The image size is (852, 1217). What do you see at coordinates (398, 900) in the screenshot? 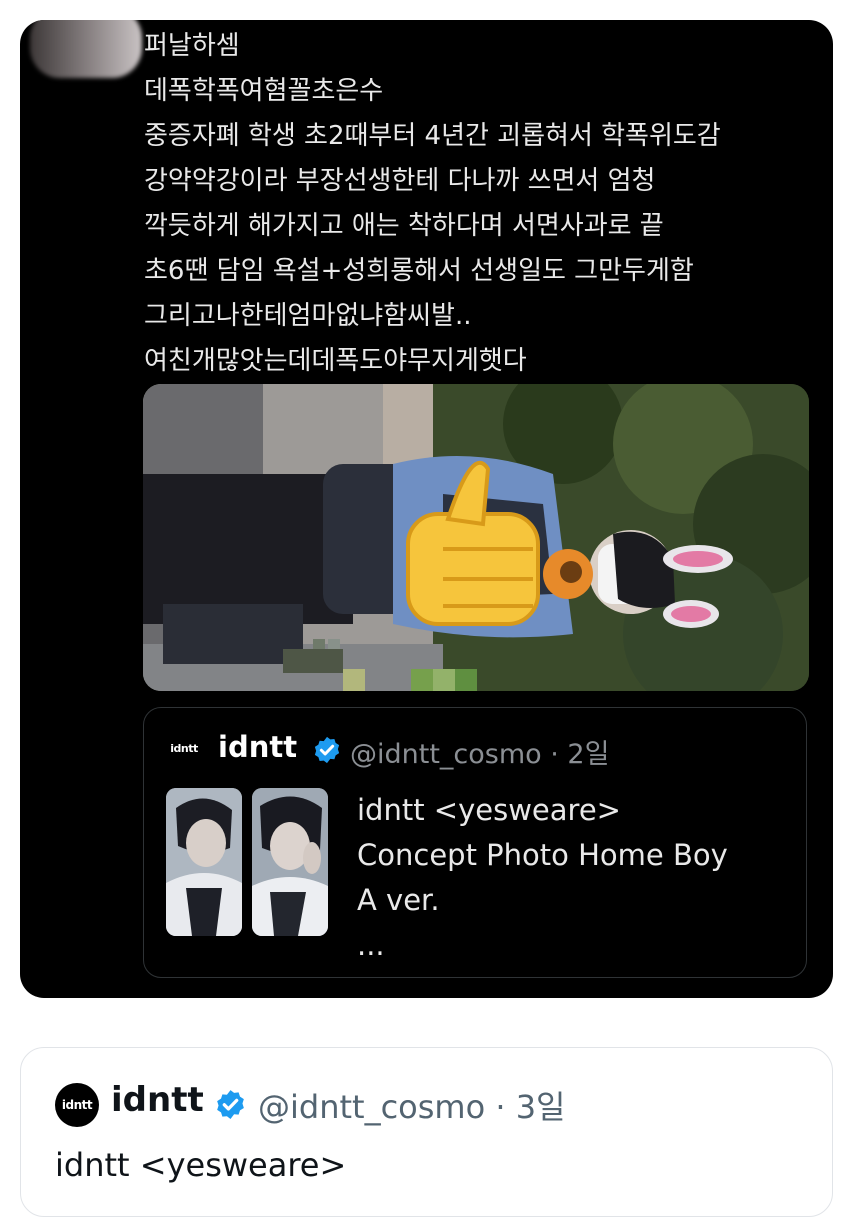
I see `quoted-line: A ver.` at bounding box center [398, 900].